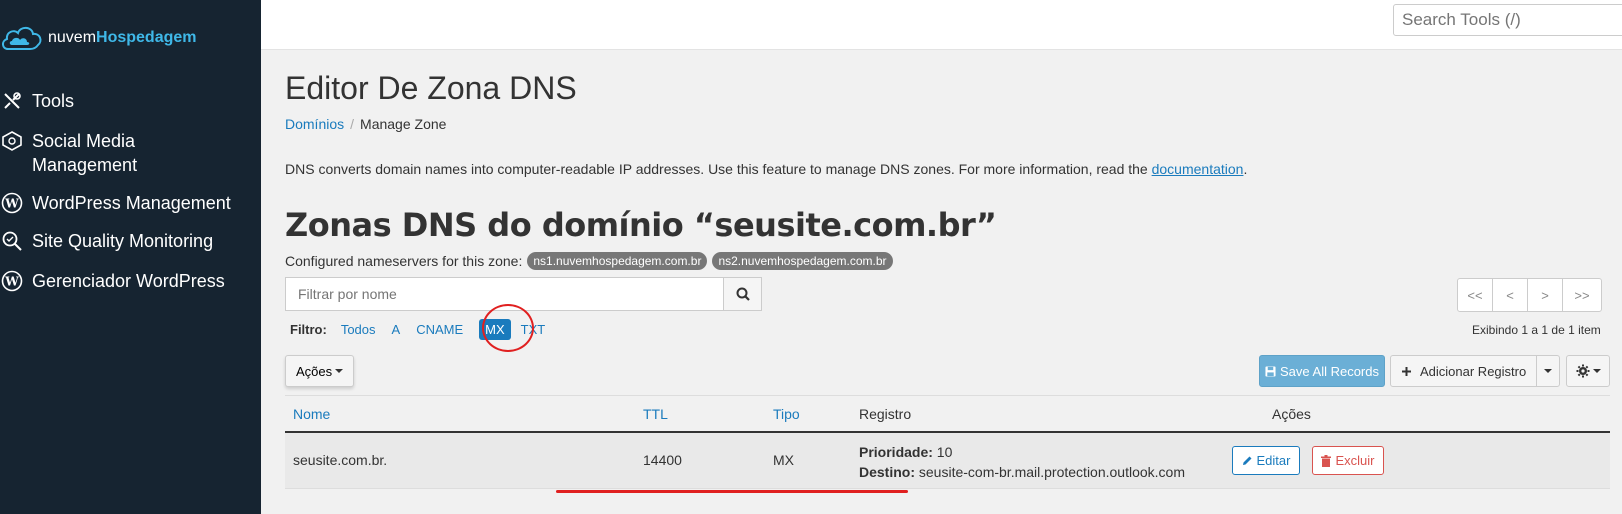 Image resolution: width=1622 pixels, height=514 pixels. Describe the element at coordinates (1510, 295) in the screenshot. I see `page-prev-button: <` at that location.